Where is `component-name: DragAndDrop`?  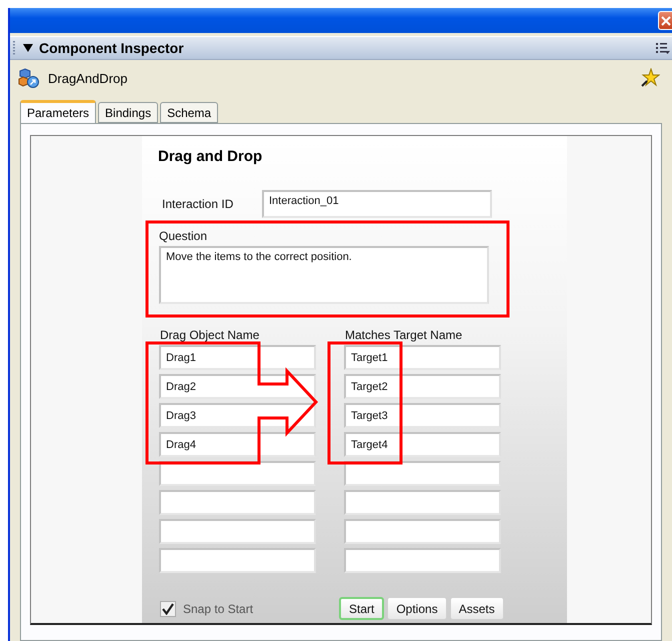
component-name: DragAndDrop is located at coordinates (88, 78).